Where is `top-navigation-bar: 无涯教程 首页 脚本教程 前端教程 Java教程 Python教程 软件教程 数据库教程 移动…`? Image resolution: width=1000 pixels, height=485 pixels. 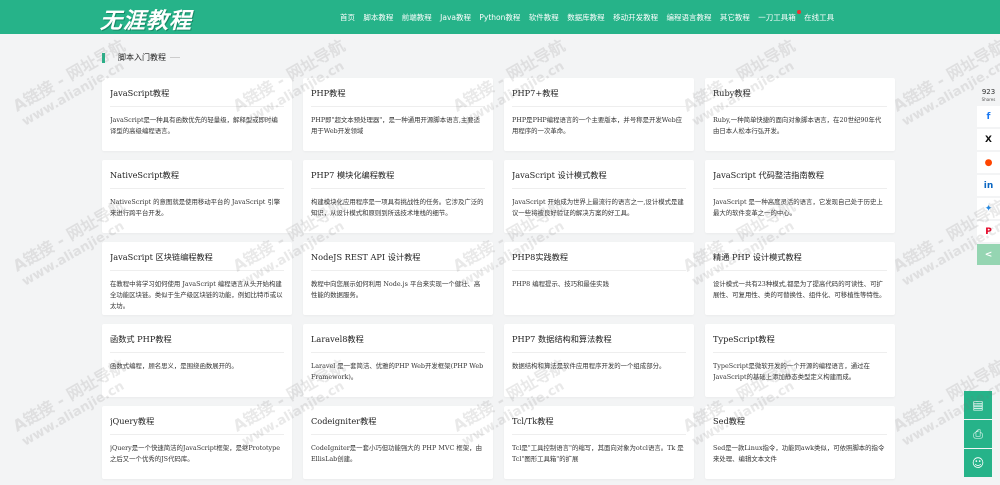
top-navigation-bar: 无涯教程 首页 脚本教程 前端教程 Java教程 Python教程 软件教程 数据库教程 移动… is located at coordinates (500, 17).